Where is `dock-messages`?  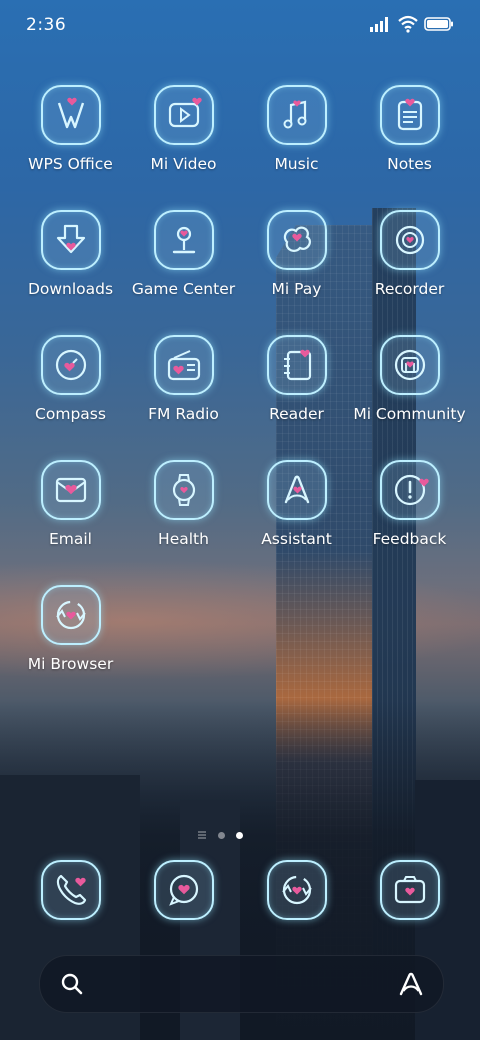 dock-messages is located at coordinates (183, 890).